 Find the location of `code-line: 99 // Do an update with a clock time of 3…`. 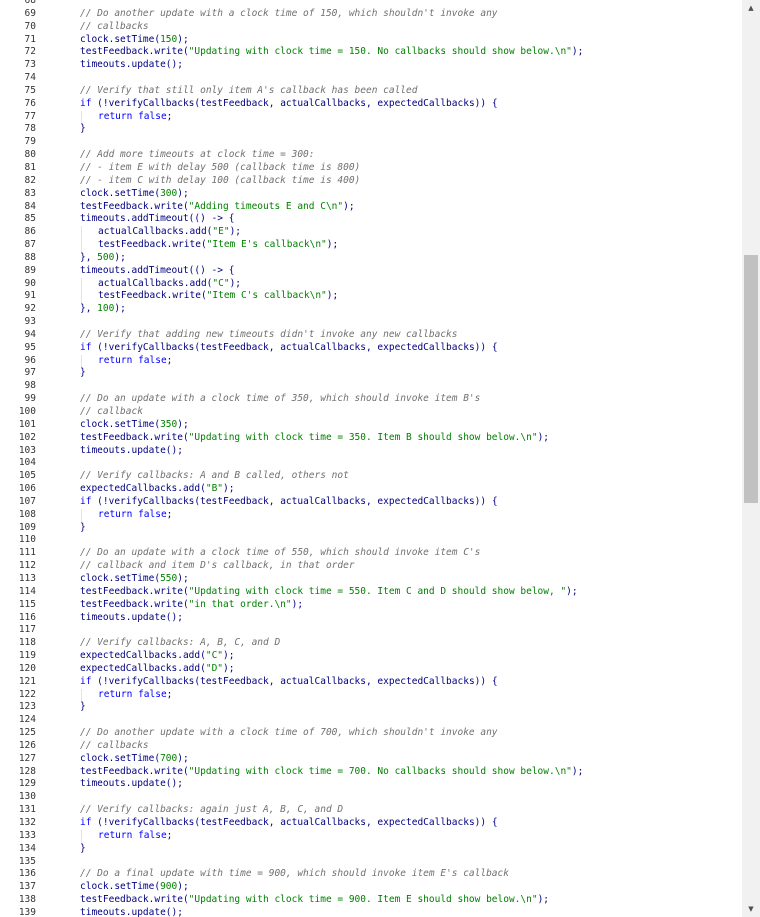

code-line: 99 // Do an update with a clock time of 3… is located at coordinates (371, 399).